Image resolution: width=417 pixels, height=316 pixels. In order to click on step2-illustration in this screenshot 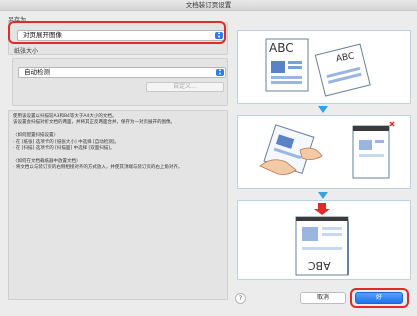, I will do `click(324, 152)`.